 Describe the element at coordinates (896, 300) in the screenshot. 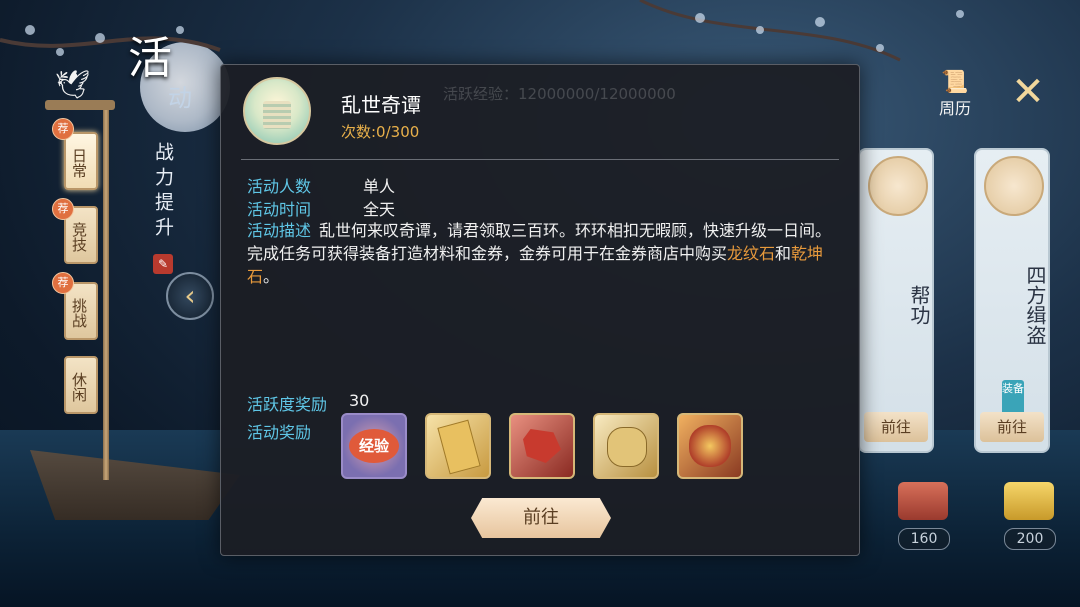

I see `activity-card-gang: 帮功 前往` at that location.